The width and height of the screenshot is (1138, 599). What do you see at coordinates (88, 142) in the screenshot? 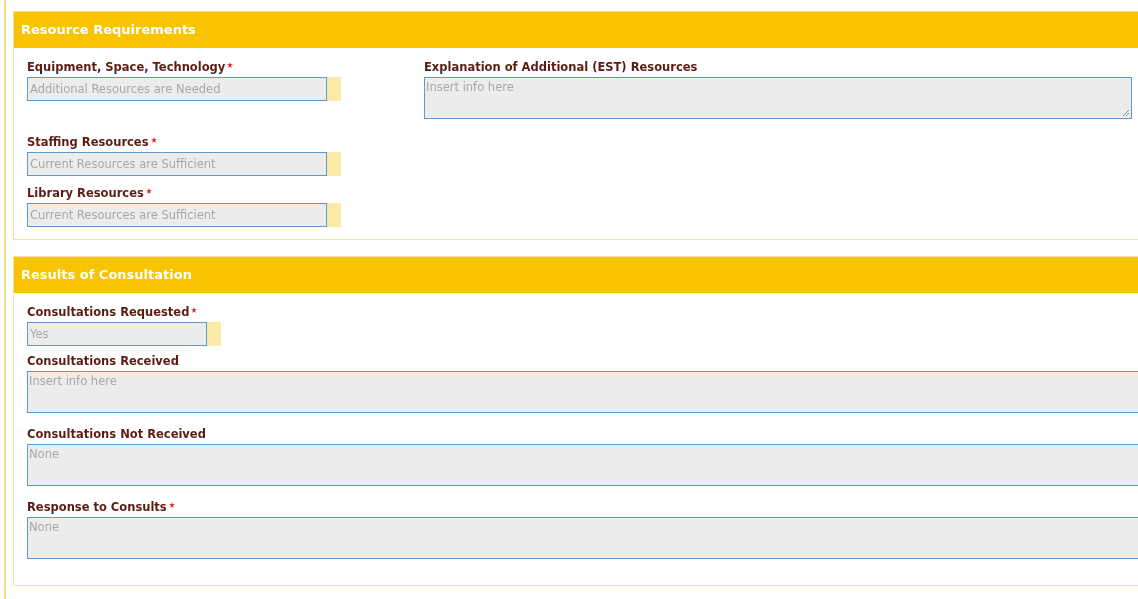
I see `field-label: Staffing Resources` at bounding box center [88, 142].